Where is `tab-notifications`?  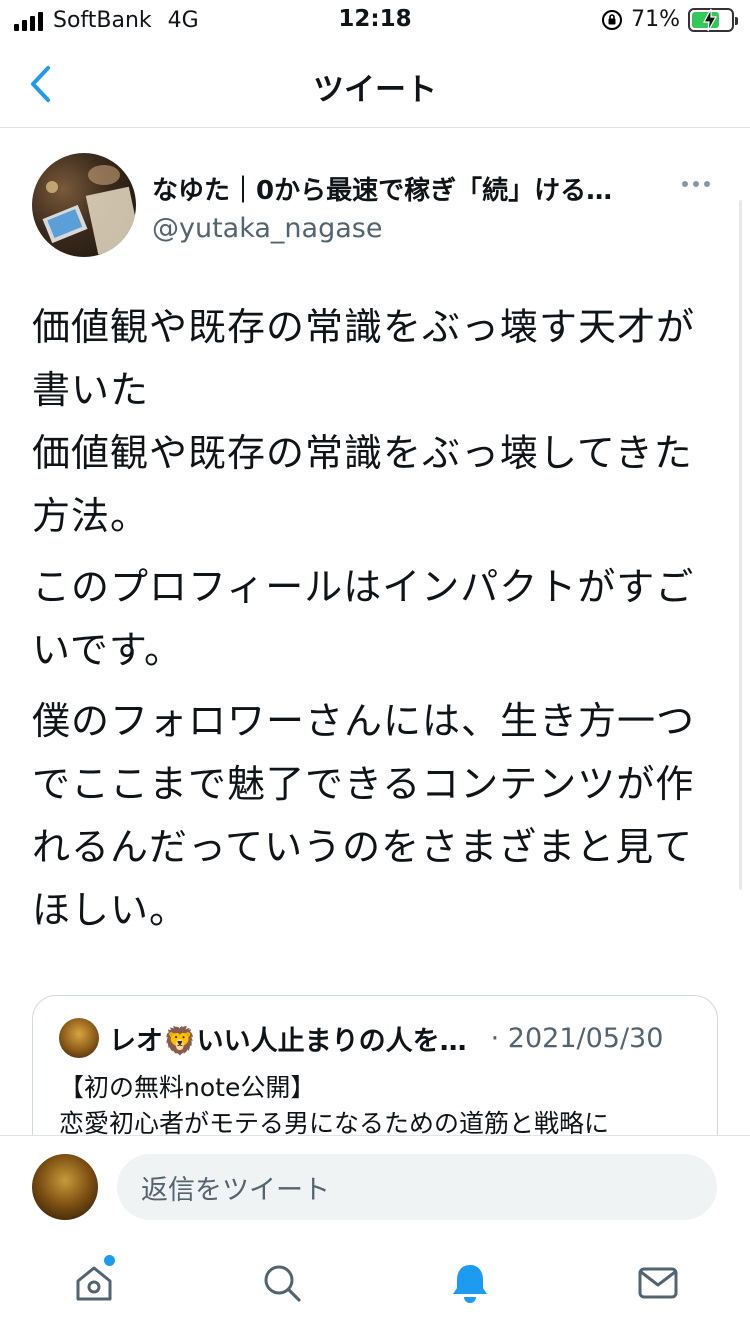
tab-notifications is located at coordinates (470, 1283).